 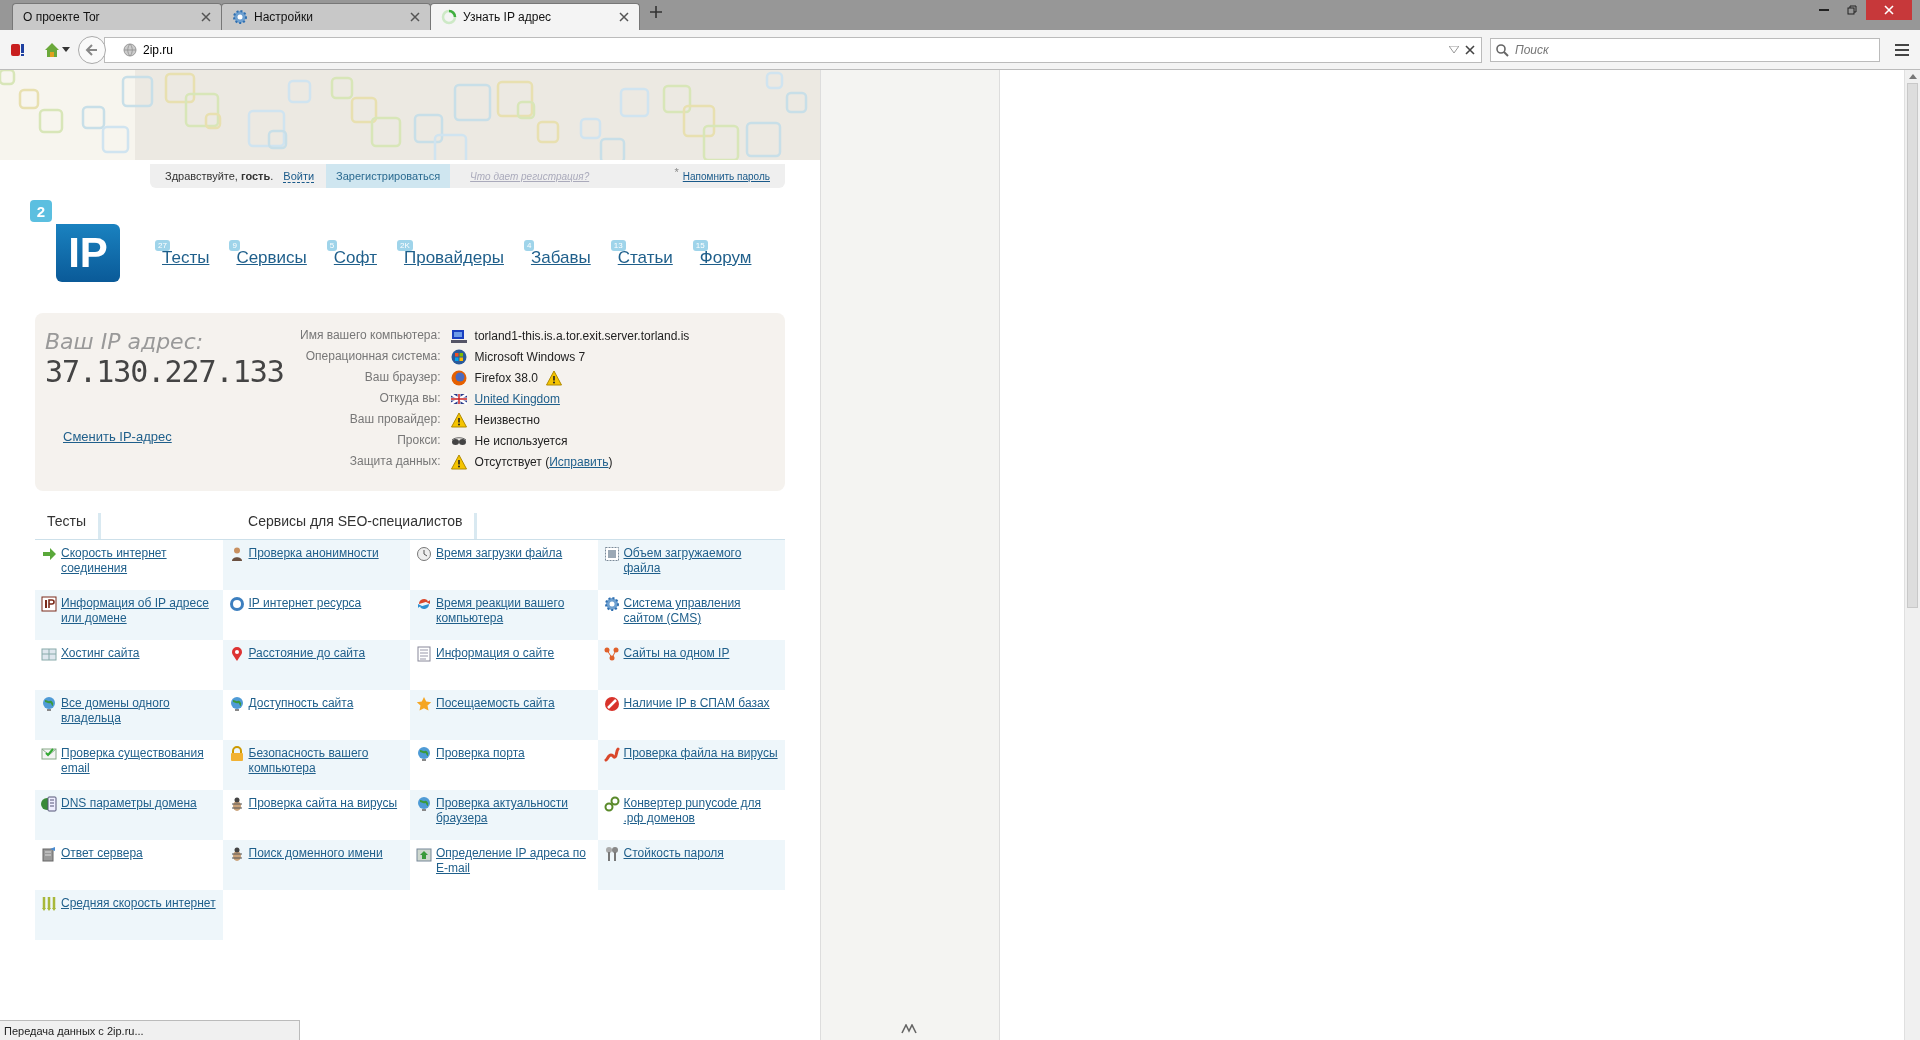 I want to click on browser-tab: Настройки, so click(x=326, y=16).